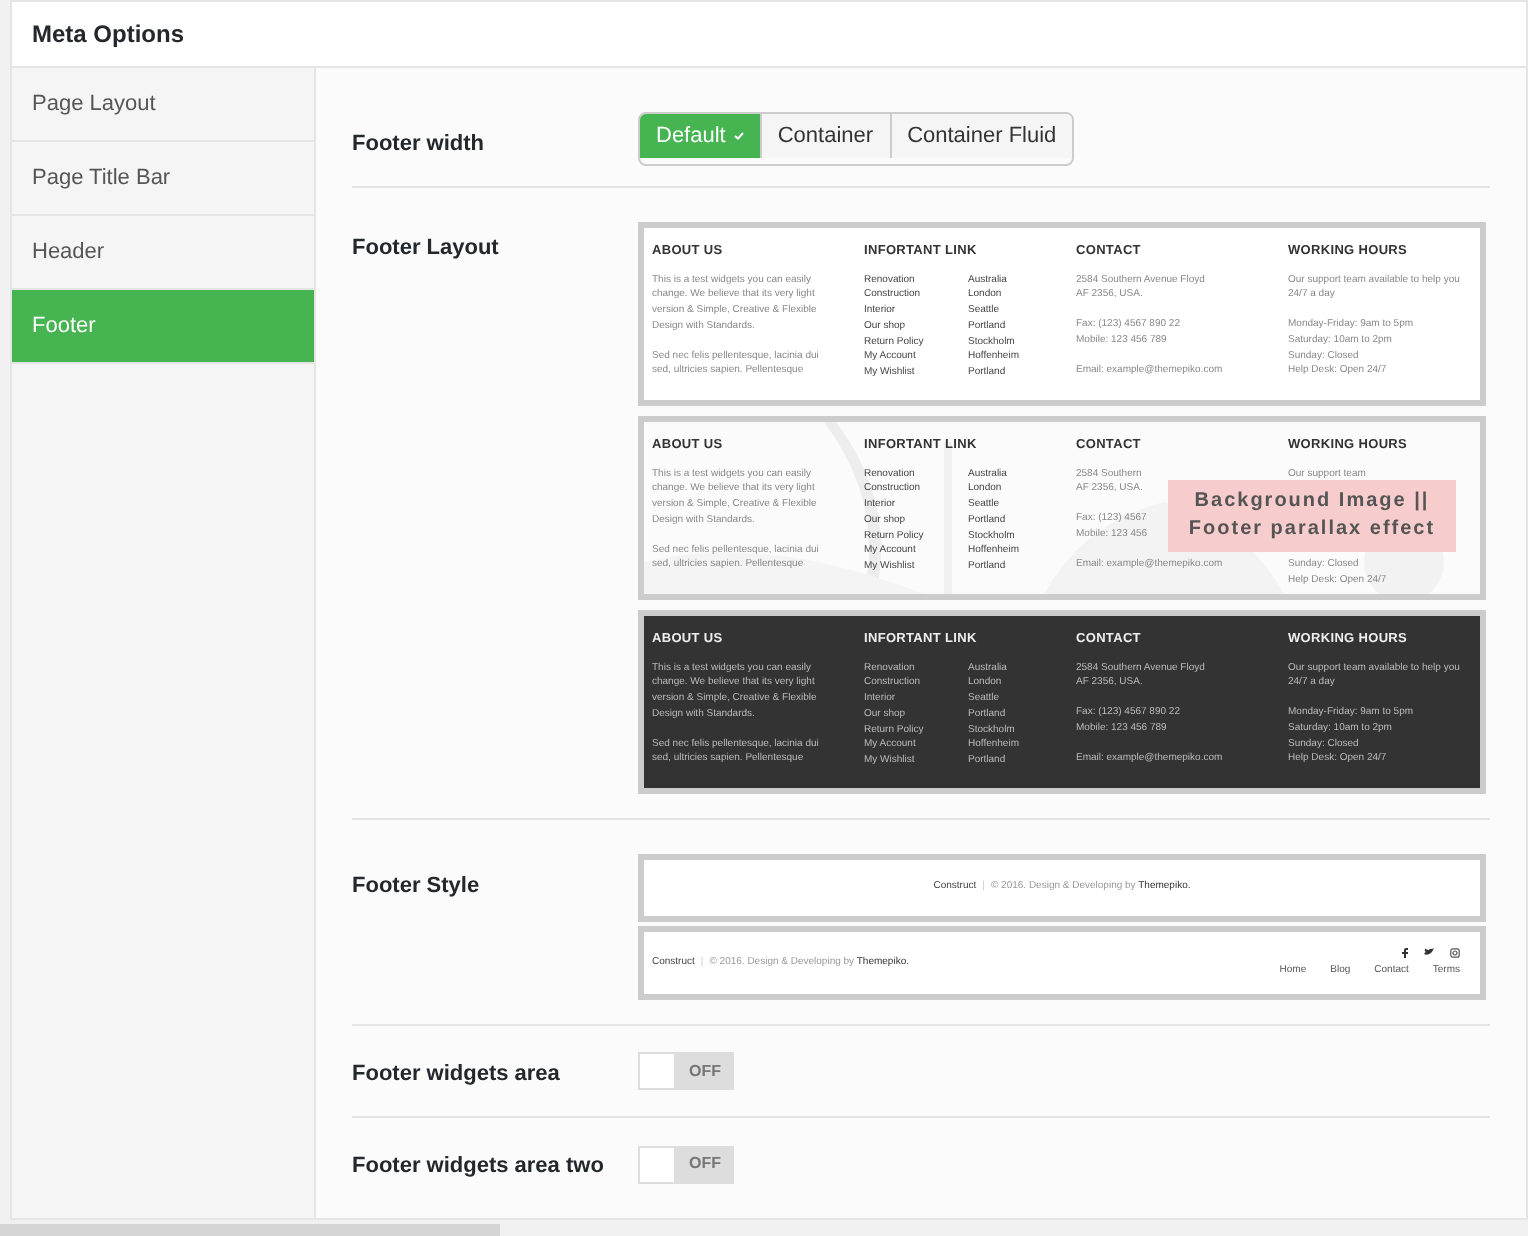 The image size is (1528, 1236). Describe the element at coordinates (1455, 952) in the screenshot. I see `instagram-icon` at that location.